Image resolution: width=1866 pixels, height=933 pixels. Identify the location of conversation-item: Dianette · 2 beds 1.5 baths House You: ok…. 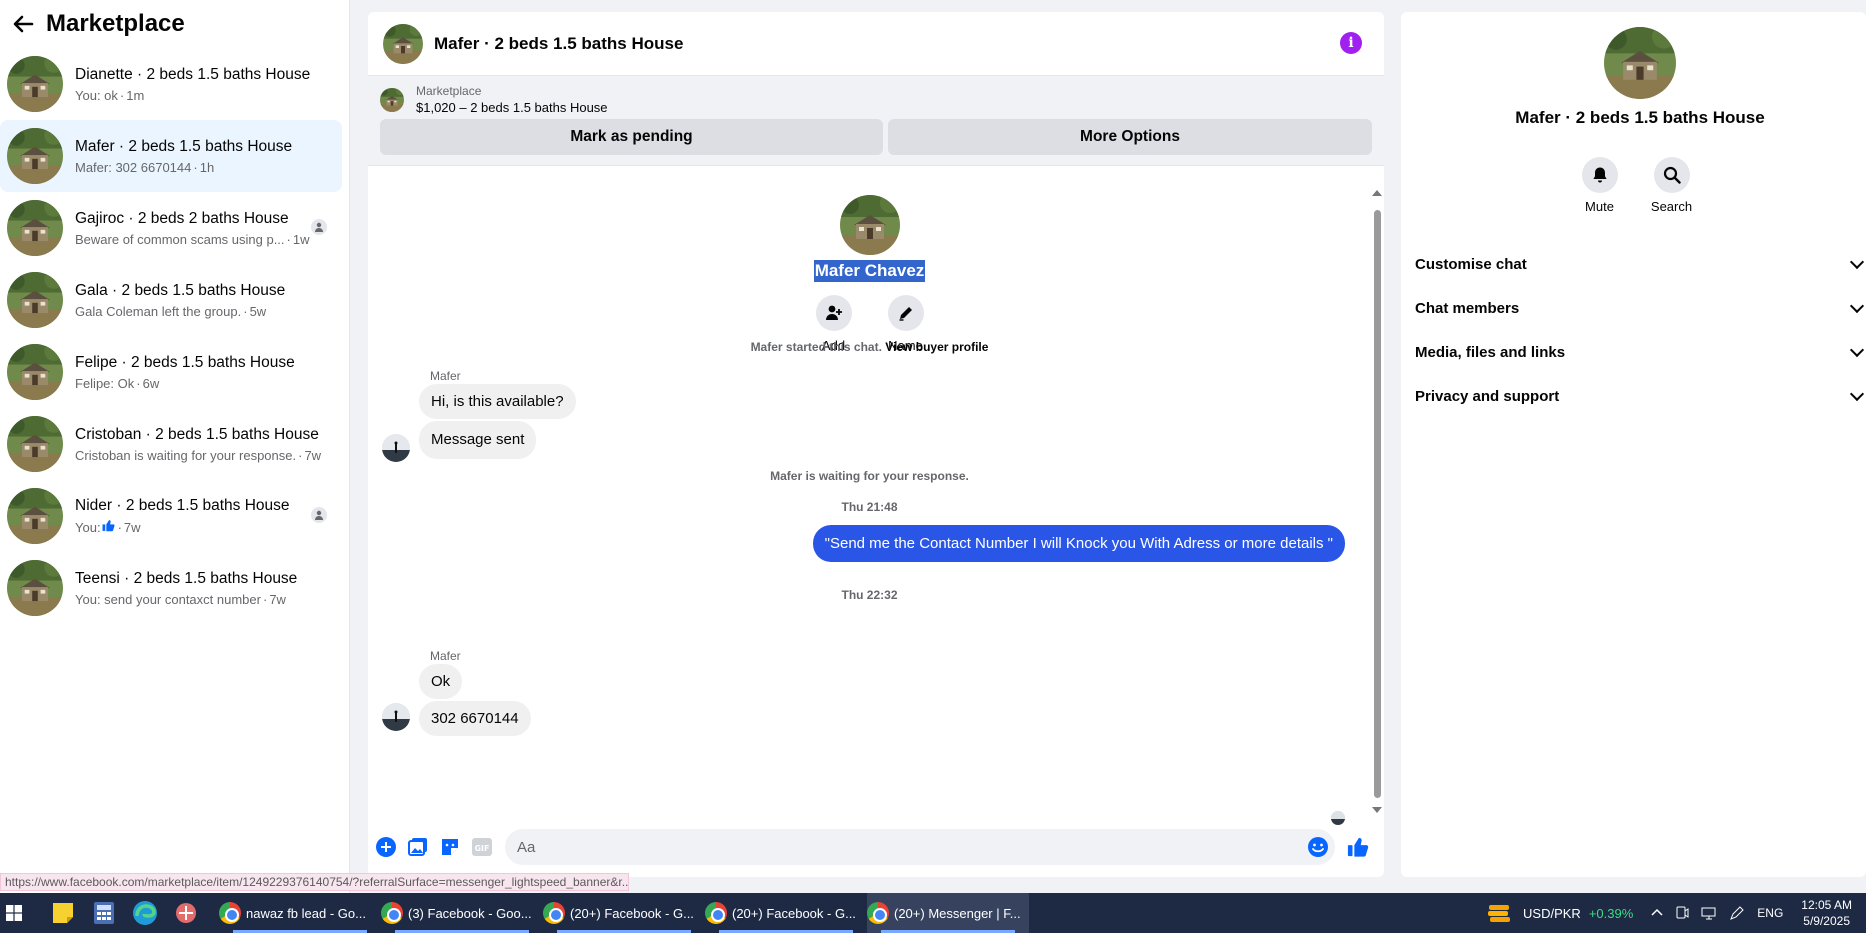
(170, 84).